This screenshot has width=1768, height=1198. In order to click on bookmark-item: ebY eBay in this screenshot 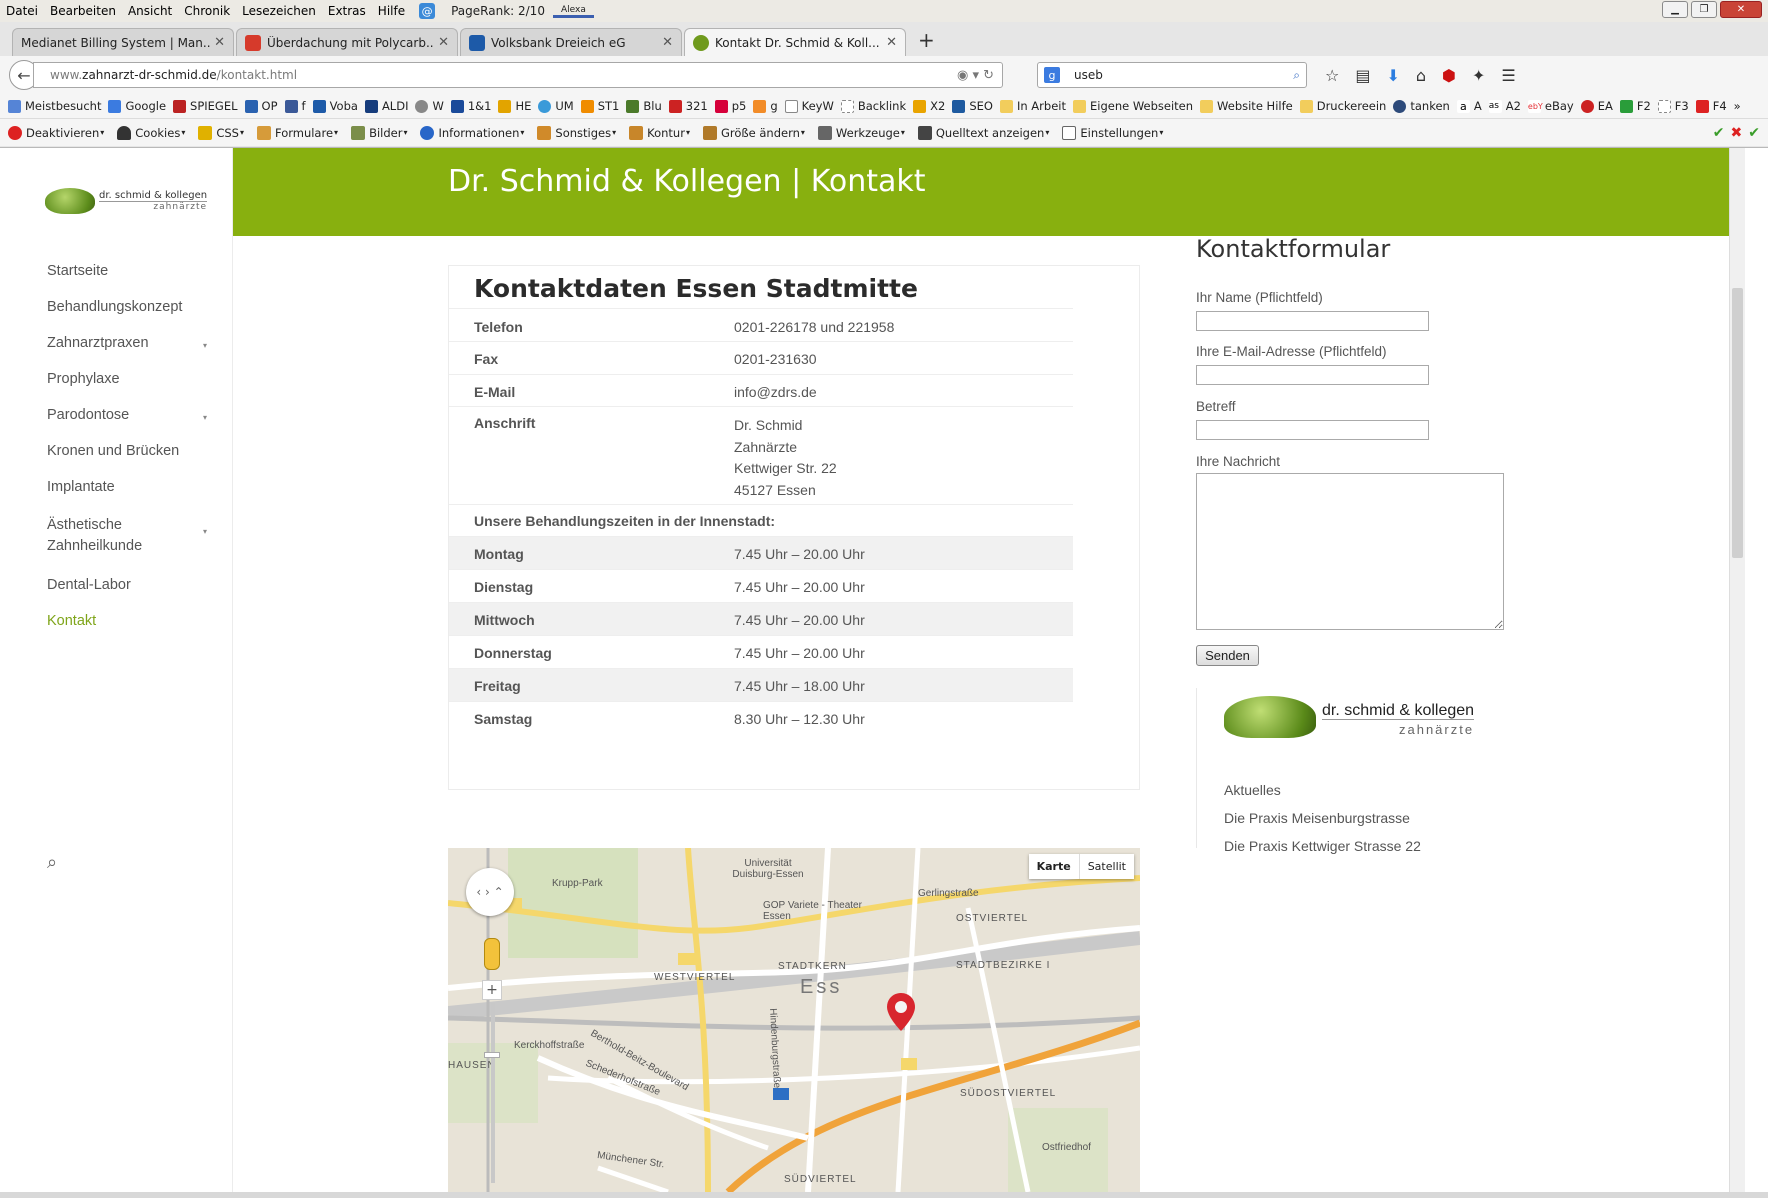, I will do `click(1550, 106)`.